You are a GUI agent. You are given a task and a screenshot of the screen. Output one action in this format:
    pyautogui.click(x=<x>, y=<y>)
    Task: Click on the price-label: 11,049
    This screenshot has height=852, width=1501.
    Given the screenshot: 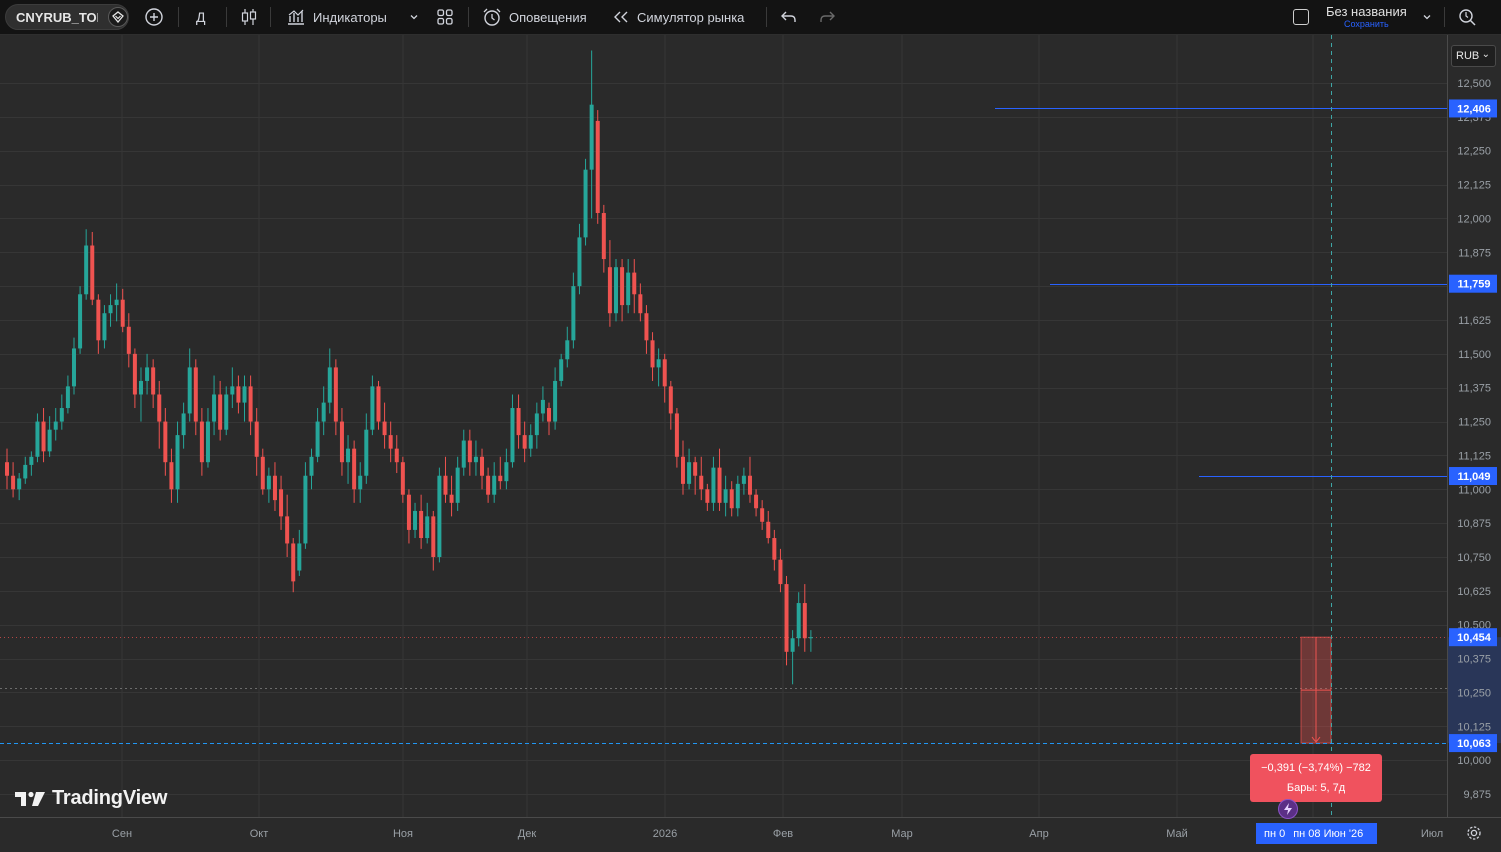 What is the action you would take?
    pyautogui.click(x=1473, y=476)
    